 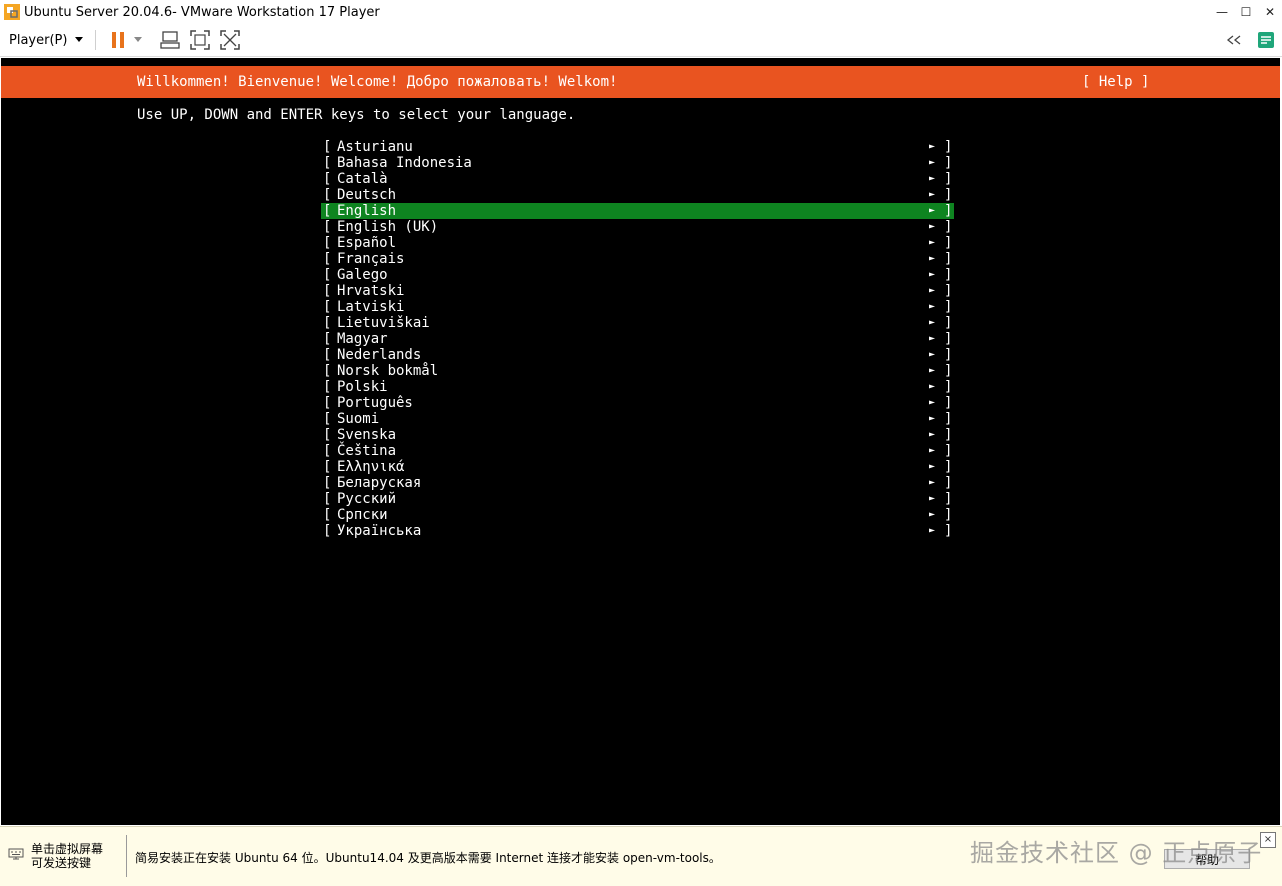 What do you see at coordinates (637, 435) in the screenshot?
I see `language-option: [Svenska ►]` at bounding box center [637, 435].